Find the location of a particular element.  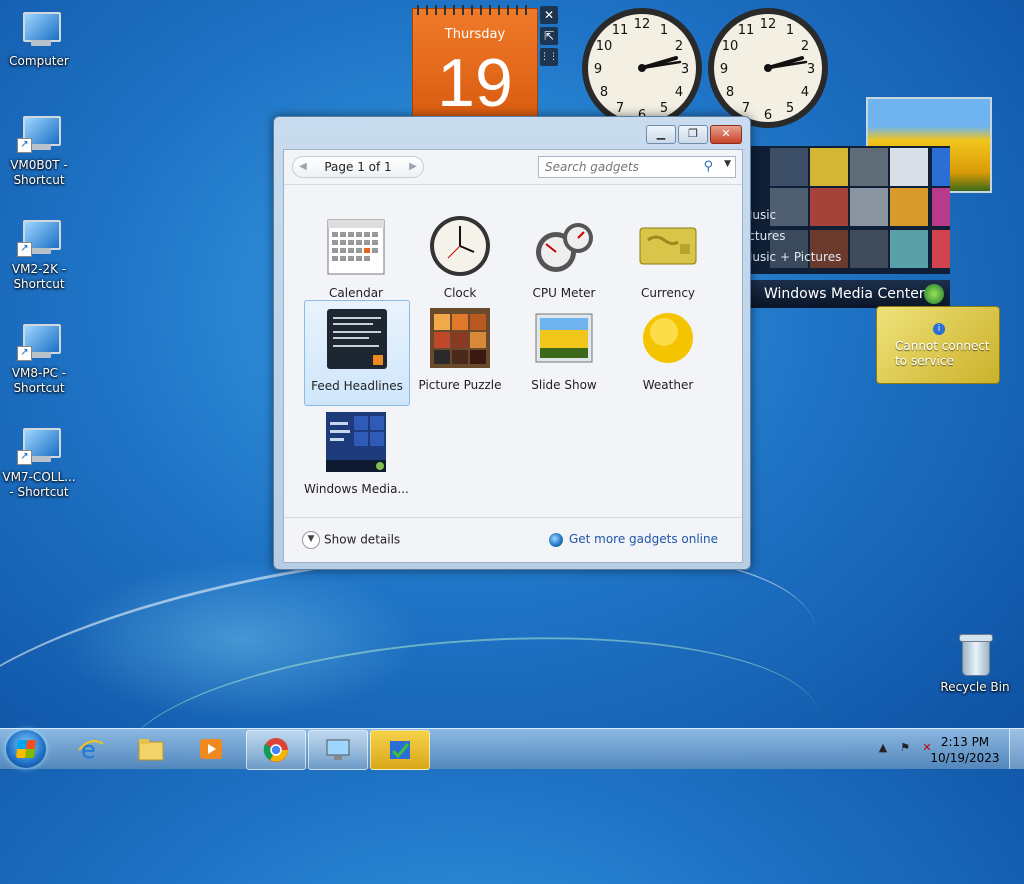

gadget-item-clock: Clock is located at coordinates (460, 260).